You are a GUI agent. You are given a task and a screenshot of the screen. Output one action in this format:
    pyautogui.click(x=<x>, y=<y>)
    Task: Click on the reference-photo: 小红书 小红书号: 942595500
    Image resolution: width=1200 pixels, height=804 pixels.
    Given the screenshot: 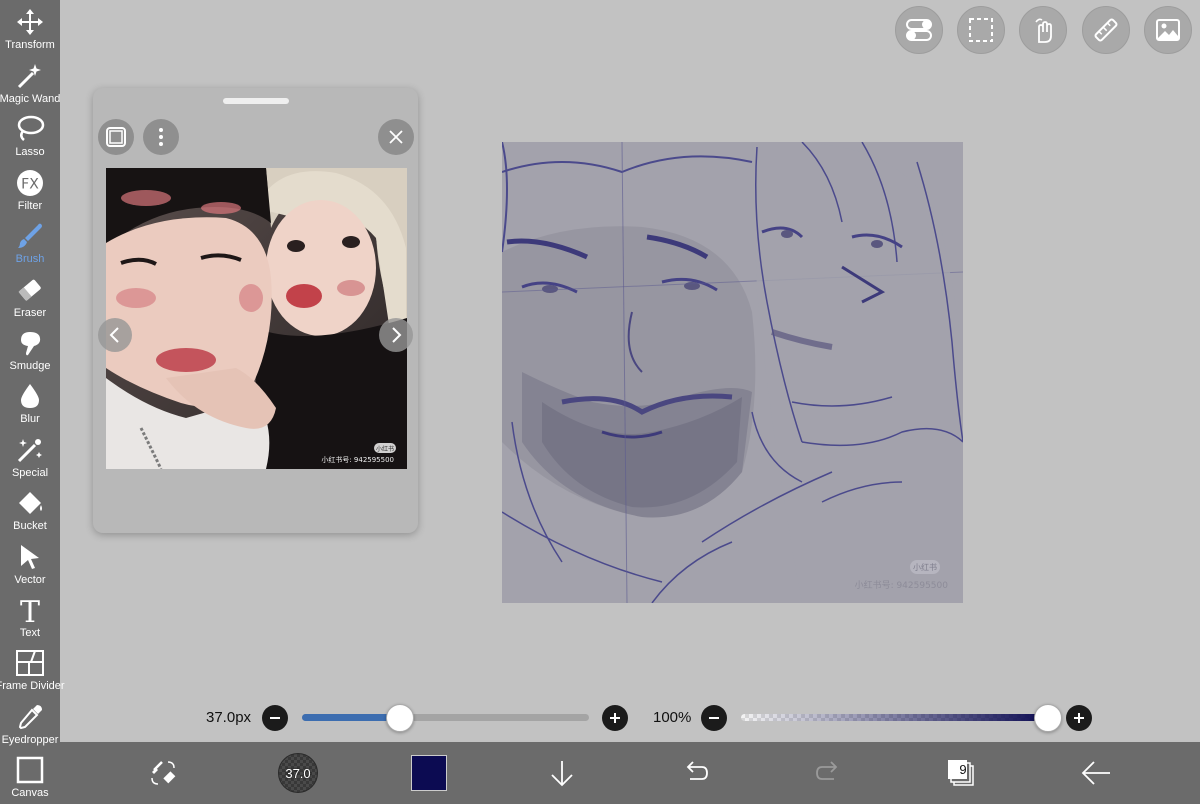 What is the action you would take?
    pyautogui.click(x=256, y=318)
    